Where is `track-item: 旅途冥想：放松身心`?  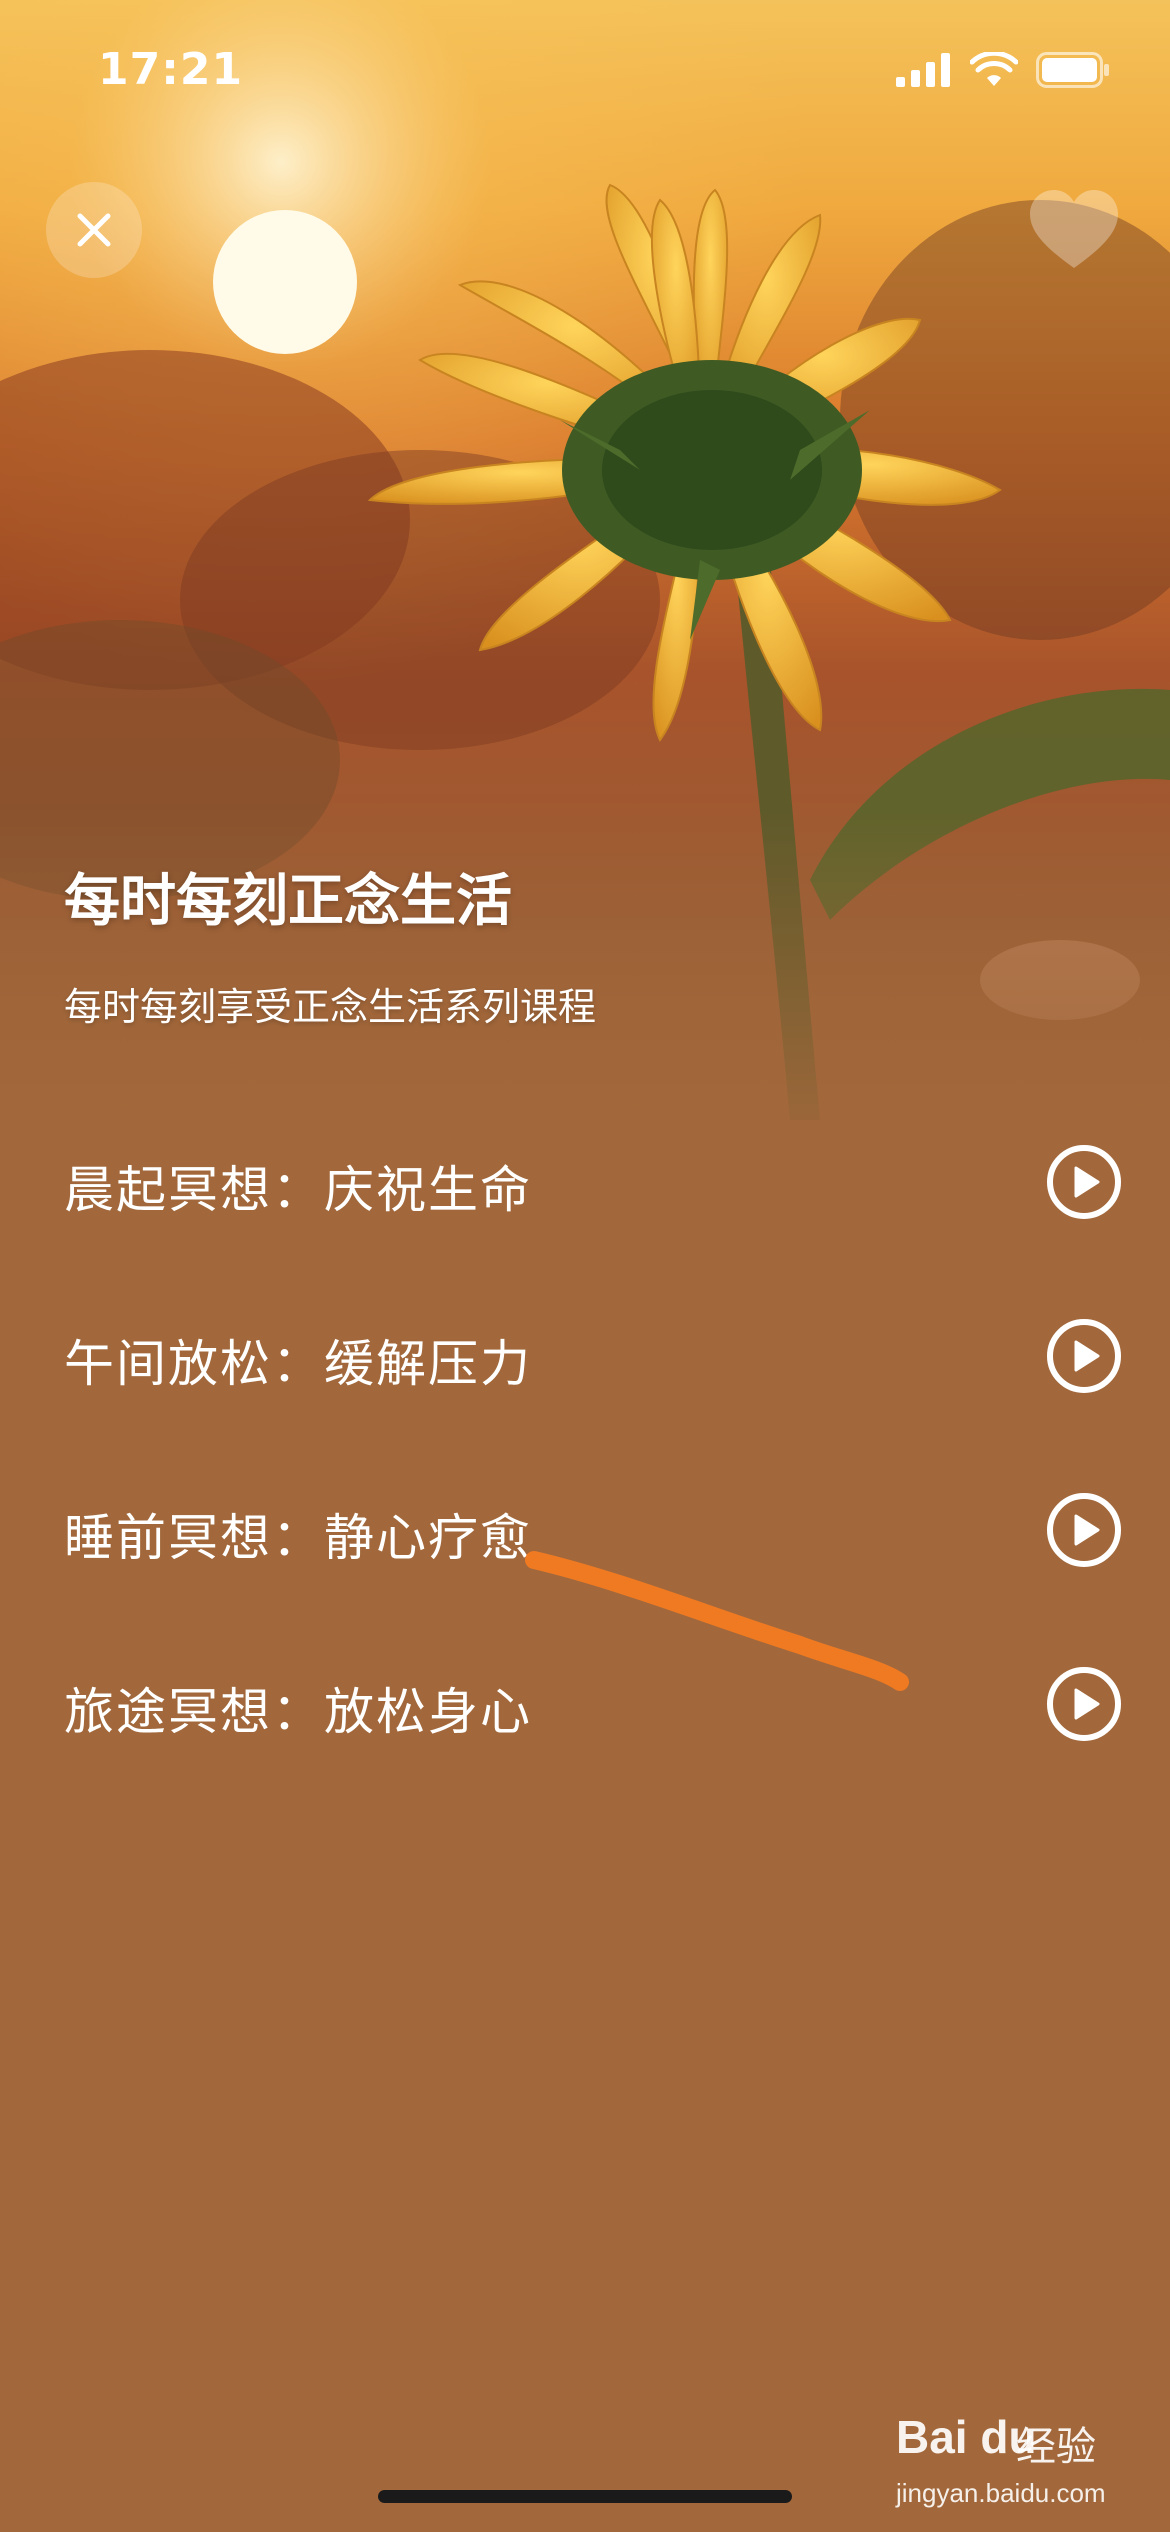
track-item: 旅途冥想：放松身心 is located at coordinates (585, 1702).